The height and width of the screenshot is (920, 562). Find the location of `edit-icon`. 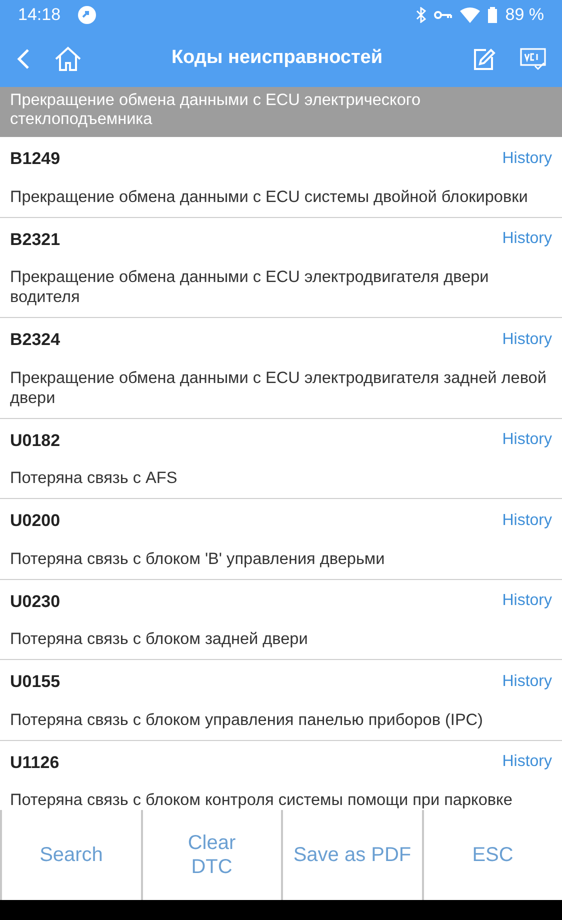

edit-icon is located at coordinates (484, 58).